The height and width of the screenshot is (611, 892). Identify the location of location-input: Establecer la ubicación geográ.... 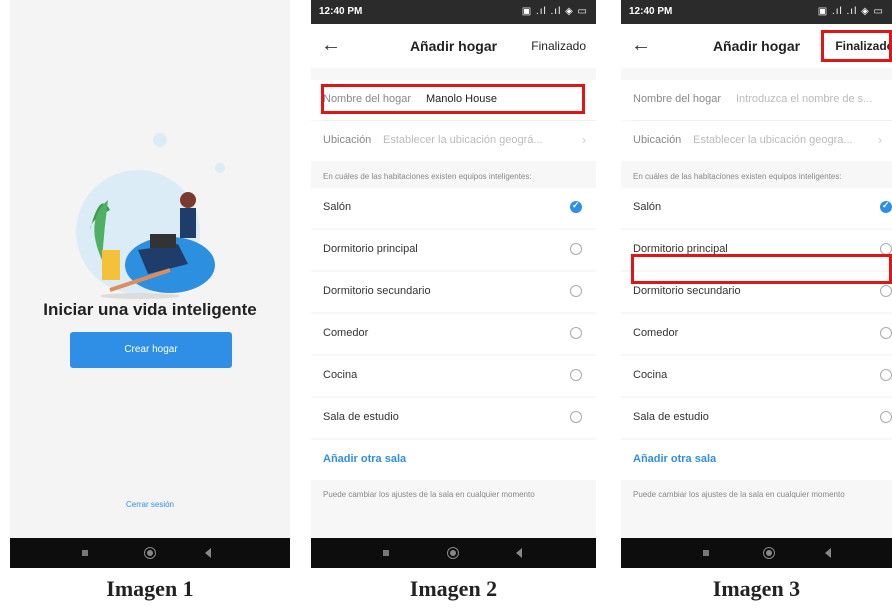
(463, 140).